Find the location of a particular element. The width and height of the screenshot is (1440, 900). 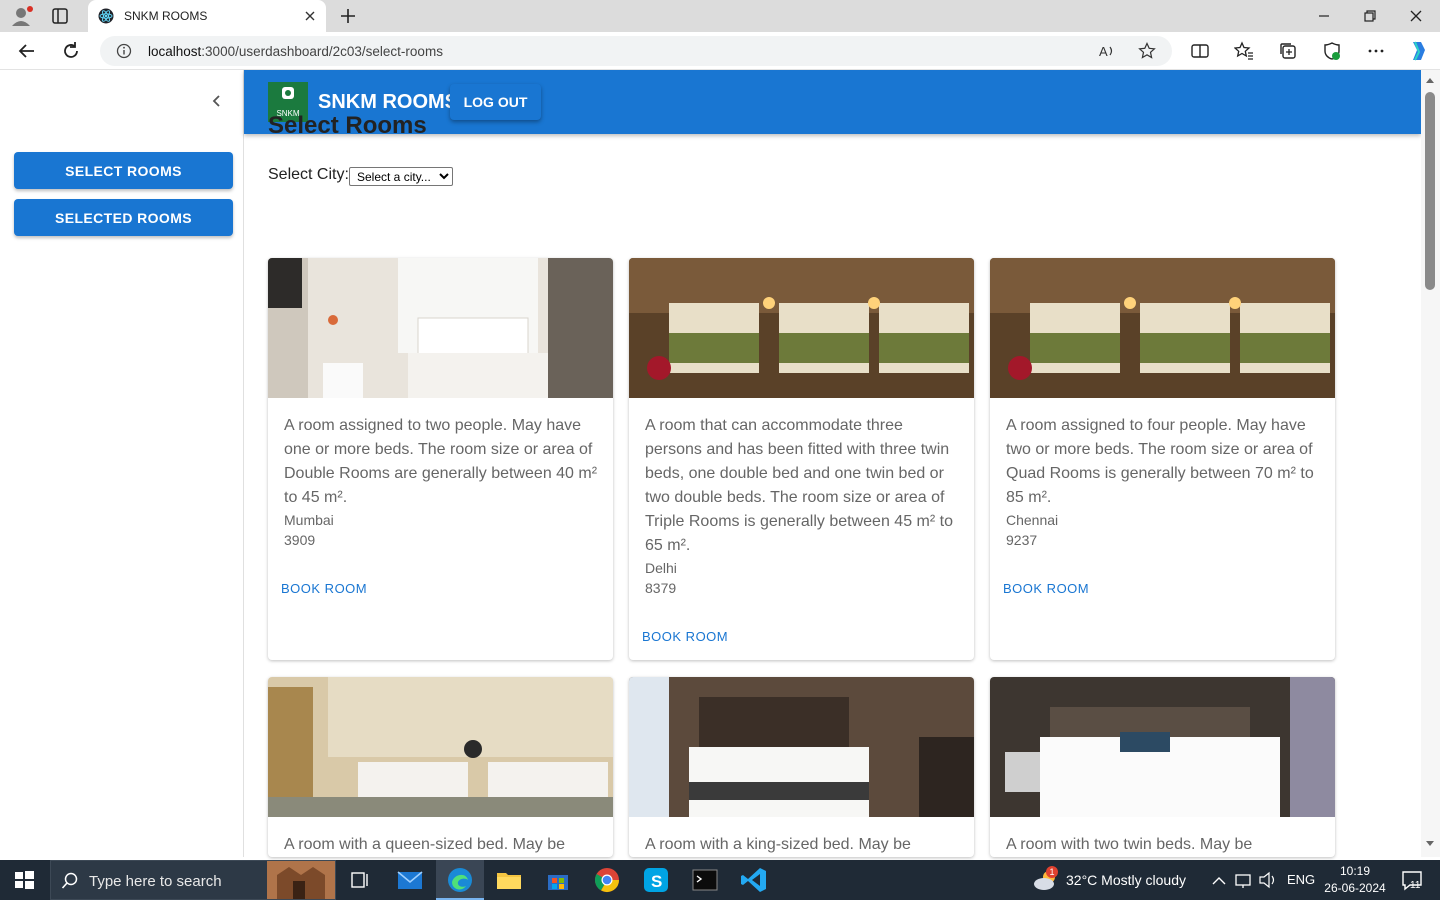

search-highlight-image is located at coordinates (301, 880).